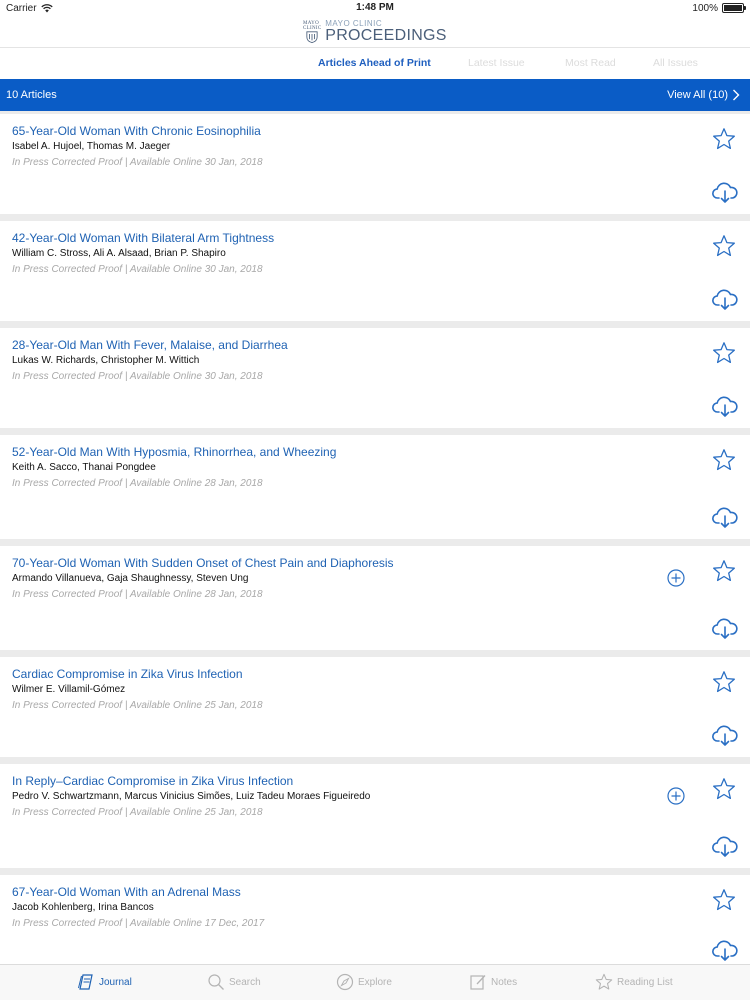 Image resolution: width=750 pixels, height=1000 pixels. Describe the element at coordinates (478, 982) in the screenshot. I see `notes-icon` at that location.